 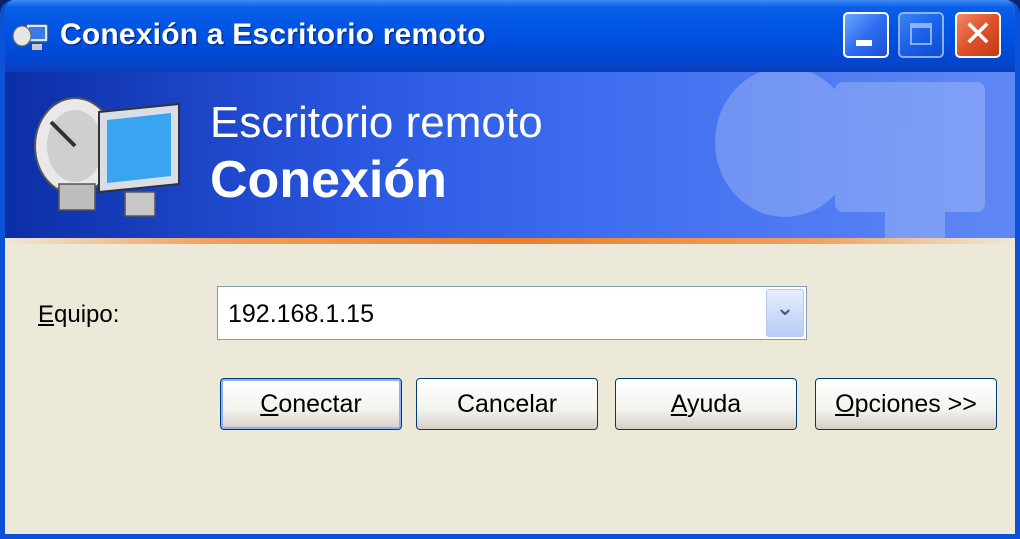 I want to click on computer-label: Equipo:, so click(x=79, y=314).